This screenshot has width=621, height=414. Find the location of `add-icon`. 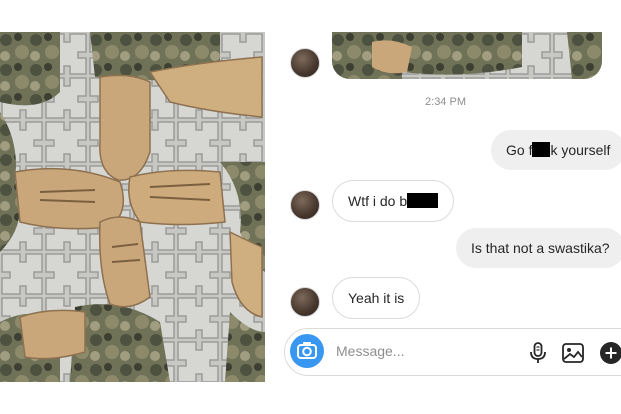

add-icon is located at coordinates (610, 353).